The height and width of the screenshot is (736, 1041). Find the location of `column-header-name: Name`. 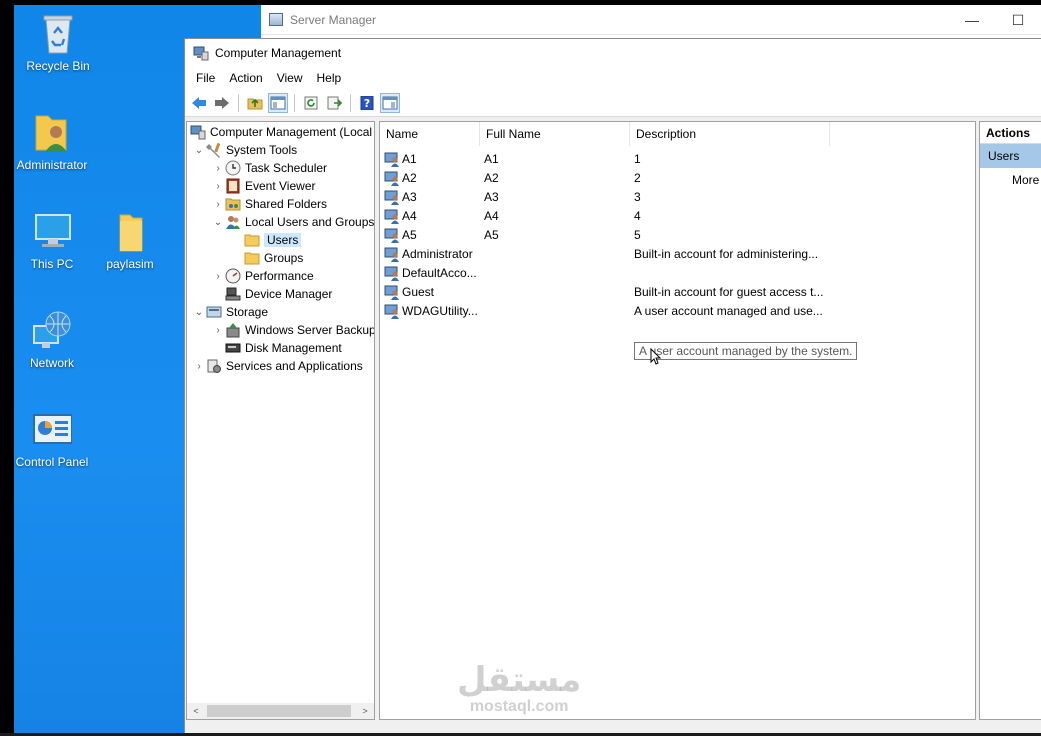

column-header-name: Name is located at coordinates (430, 133).